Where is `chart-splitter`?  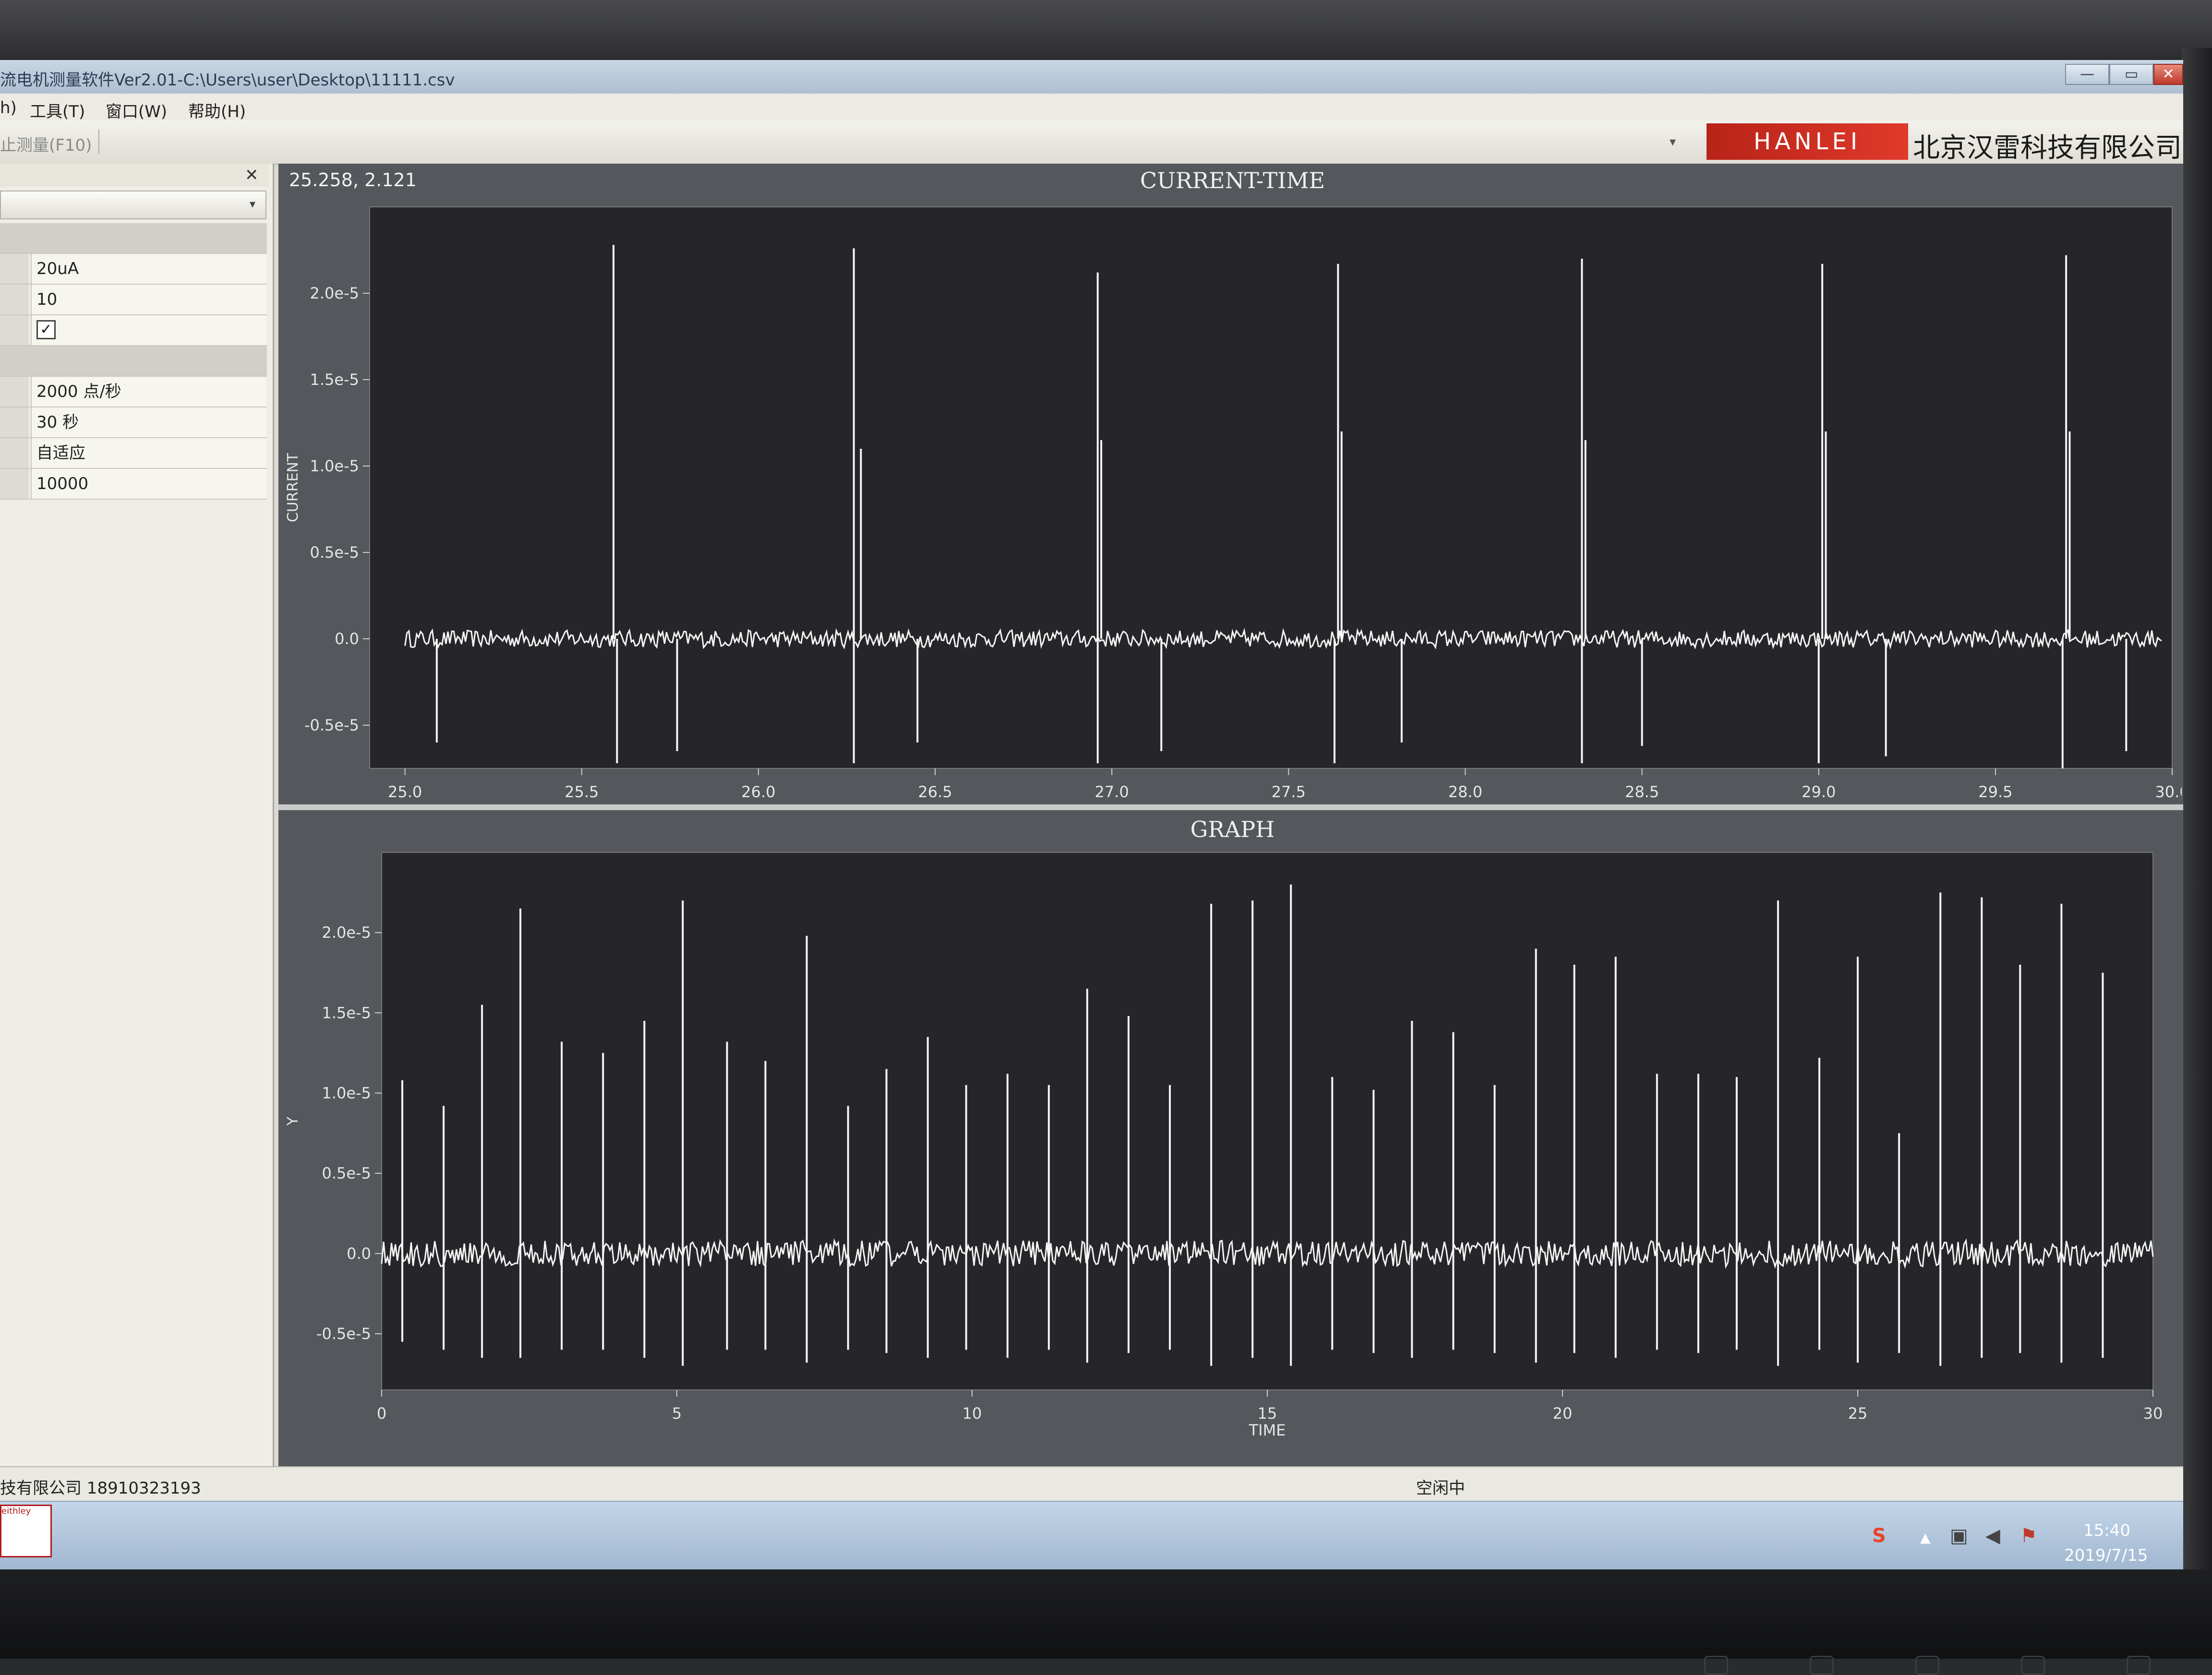
chart-splitter is located at coordinates (1230, 807).